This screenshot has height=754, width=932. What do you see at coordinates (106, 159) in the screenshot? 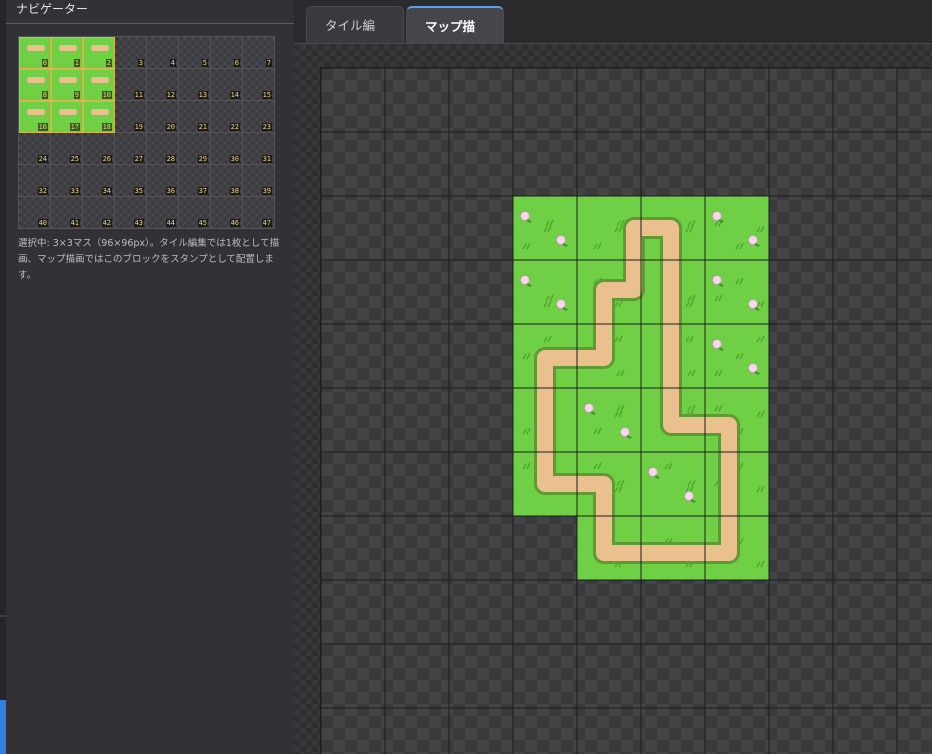
I see `tile-number: 26` at bounding box center [106, 159].